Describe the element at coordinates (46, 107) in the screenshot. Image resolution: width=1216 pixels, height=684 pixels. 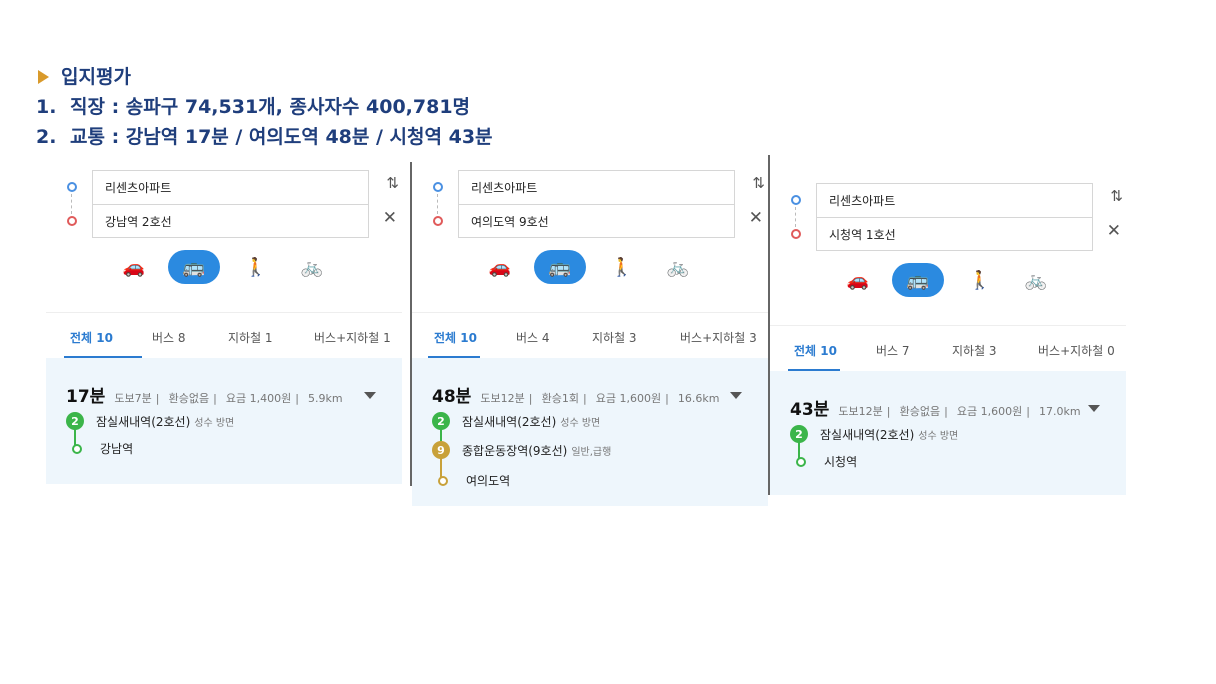
I see `line1-number: 1.` at that location.